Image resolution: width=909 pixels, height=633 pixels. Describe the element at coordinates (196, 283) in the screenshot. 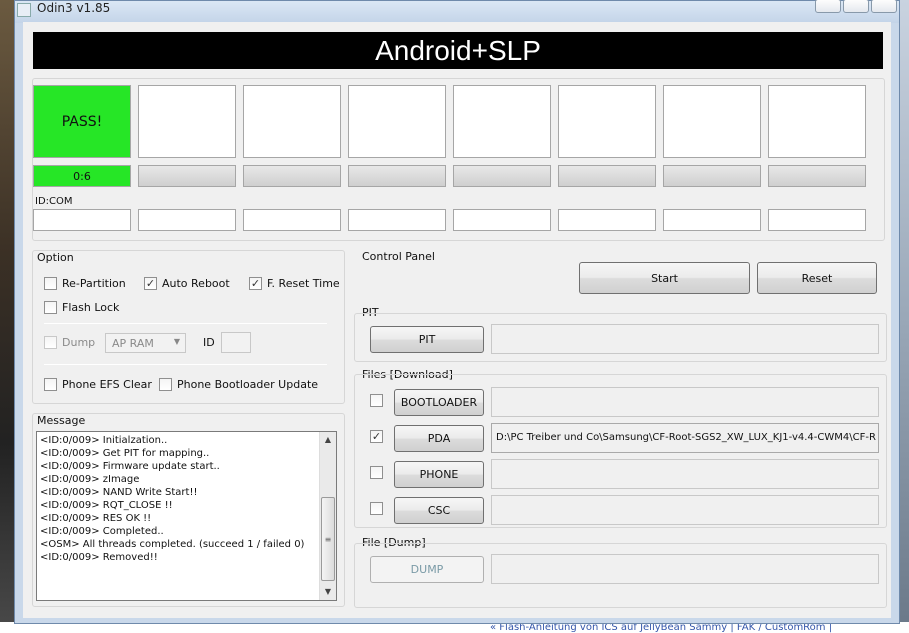

I see `auto-reboot-label: Auto Reboot` at that location.